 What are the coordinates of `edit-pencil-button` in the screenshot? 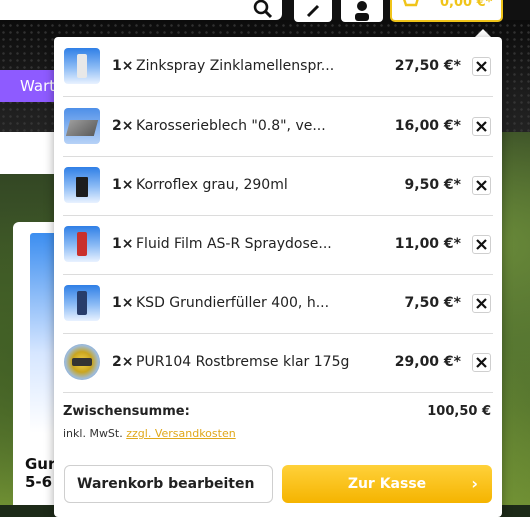 It's located at (313, 11).